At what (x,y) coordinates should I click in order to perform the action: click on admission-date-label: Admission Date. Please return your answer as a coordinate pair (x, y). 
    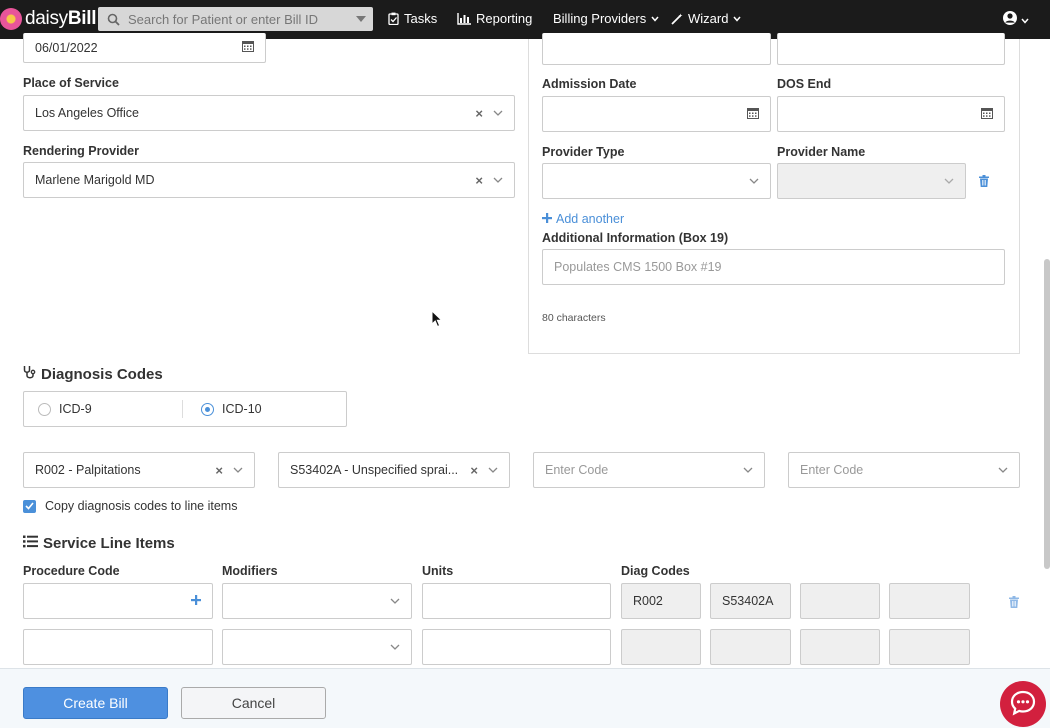
    Looking at the image, I should click on (589, 84).